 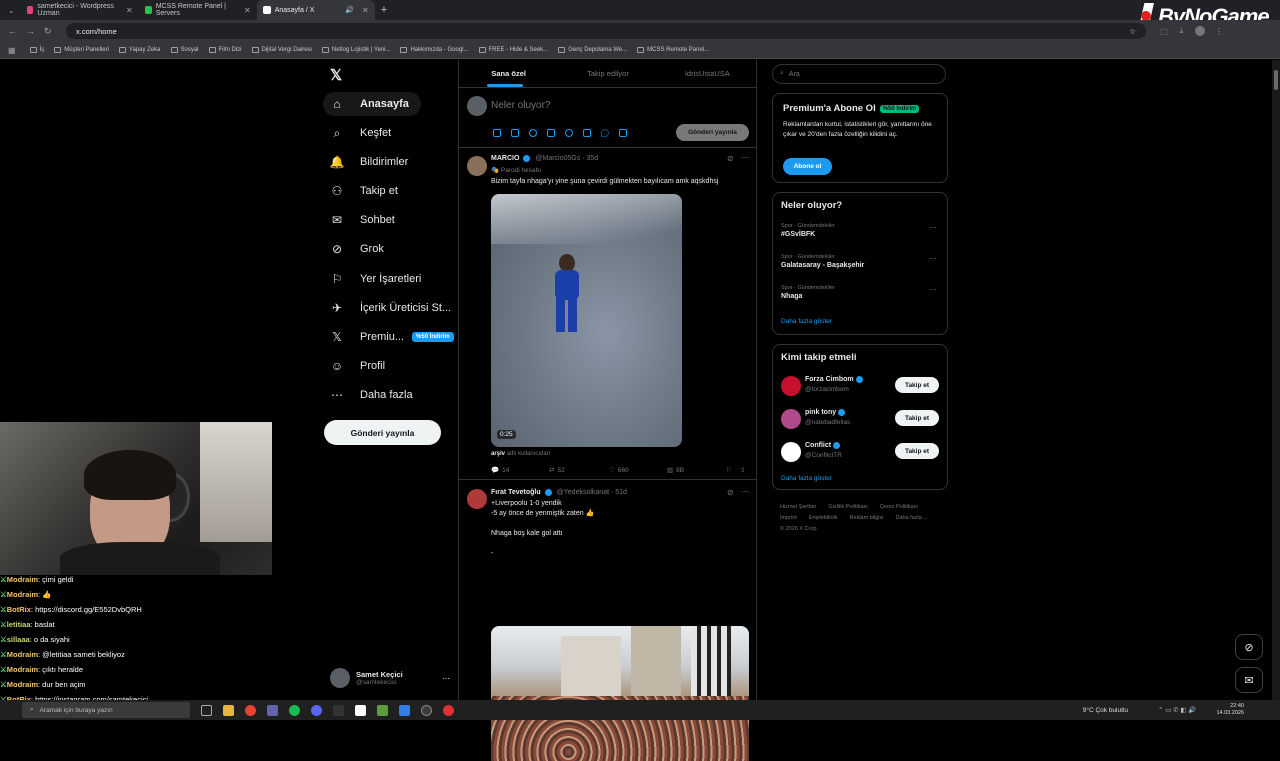 I want to click on tray-icons: ⌃ ▭ ✆ ◧ 🔊, so click(x=1177, y=710).